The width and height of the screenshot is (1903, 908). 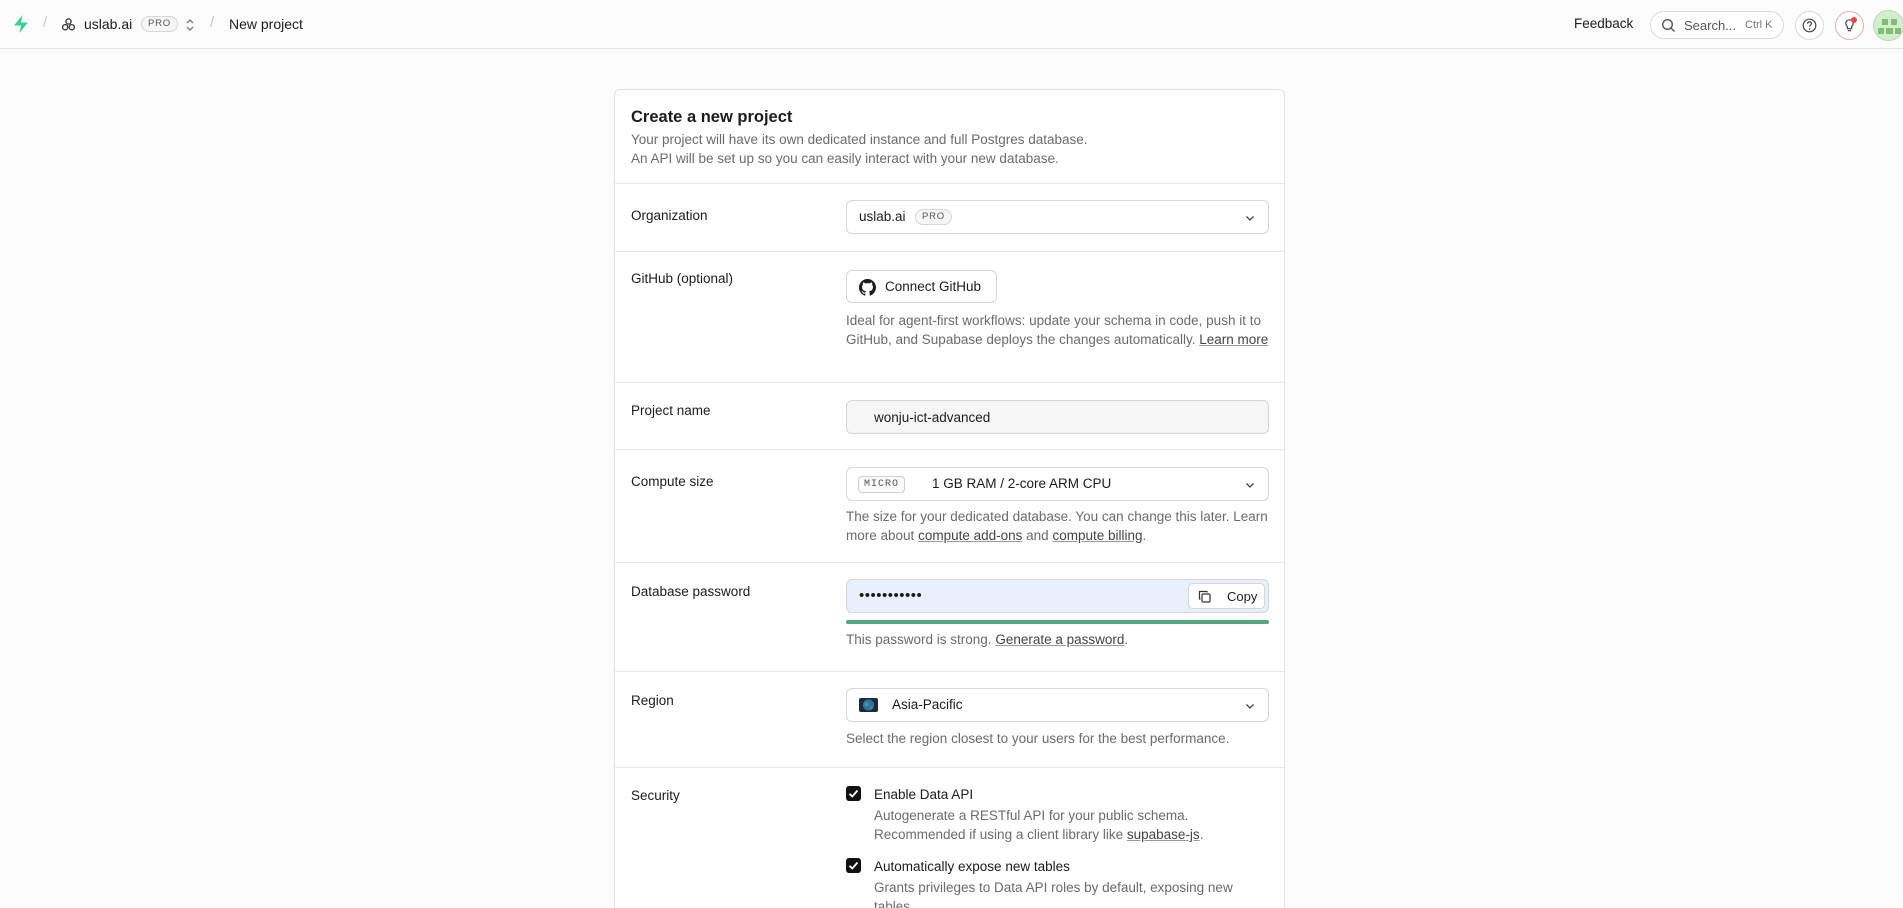 I want to click on organization-row: Organization uslab.ai PRO, so click(x=949, y=218).